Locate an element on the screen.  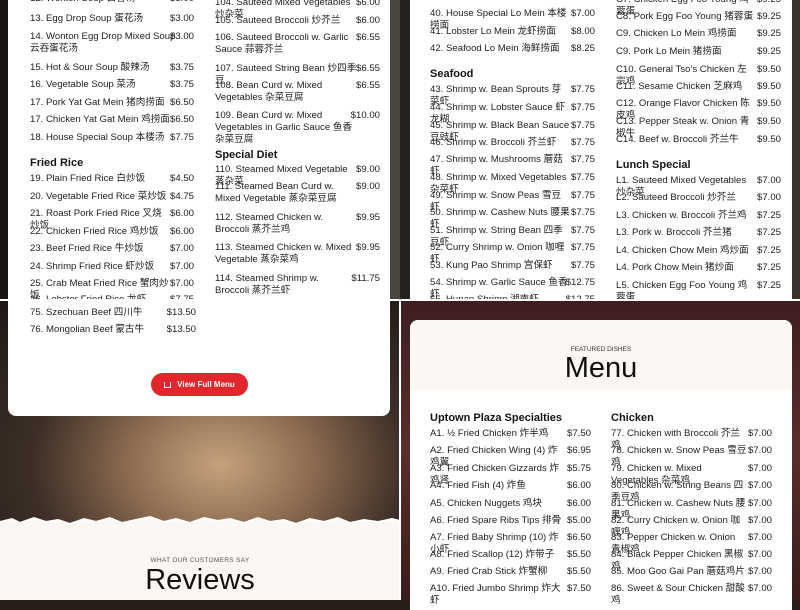
menu-item-name: 108. Bean Curd w. Mixed Vegetables 杂菜豆腐 is located at coordinates (269, 91).